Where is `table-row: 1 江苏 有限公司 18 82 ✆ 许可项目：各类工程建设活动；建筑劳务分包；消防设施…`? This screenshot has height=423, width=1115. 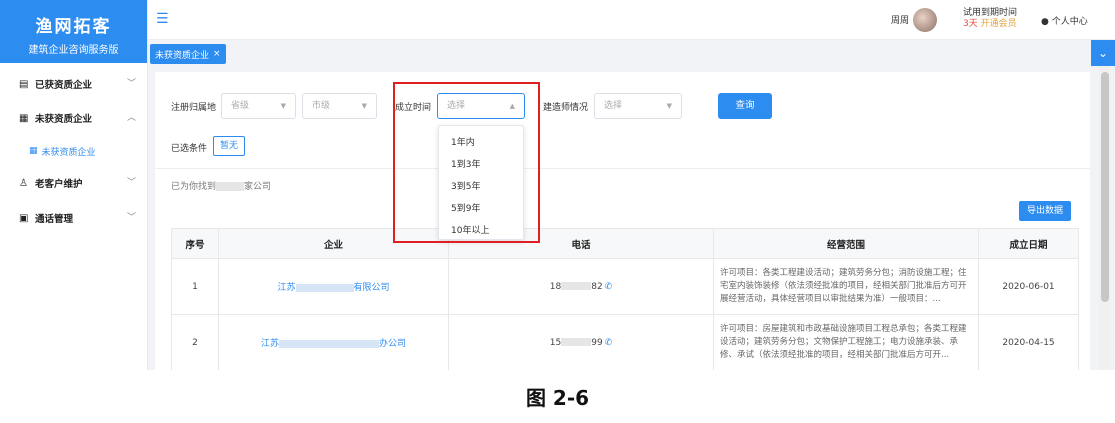 table-row: 1 江苏 有限公司 18 82 ✆ 许可项目：各类工程建设活动；建筑劳务分包；消防设施… is located at coordinates (625, 286).